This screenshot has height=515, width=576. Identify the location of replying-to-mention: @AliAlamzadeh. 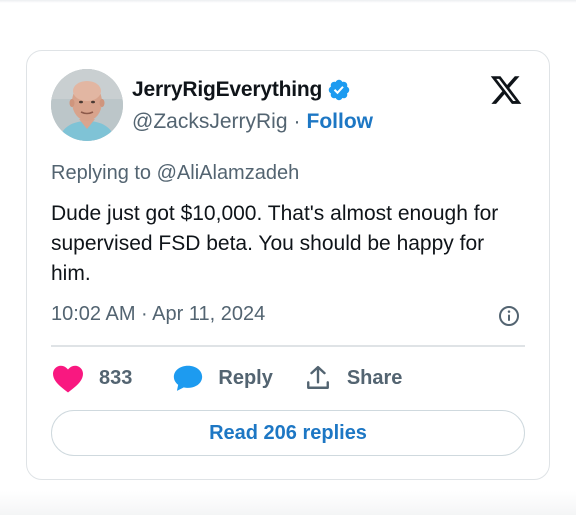
(228, 173).